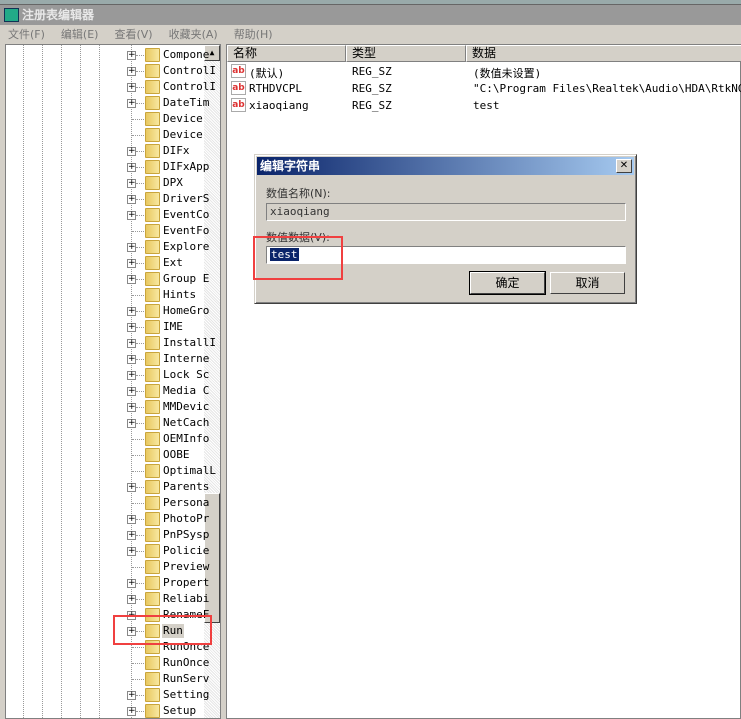 The image size is (741, 719). Describe the element at coordinates (107, 231) in the screenshot. I see `tree-item: EventFo` at that location.